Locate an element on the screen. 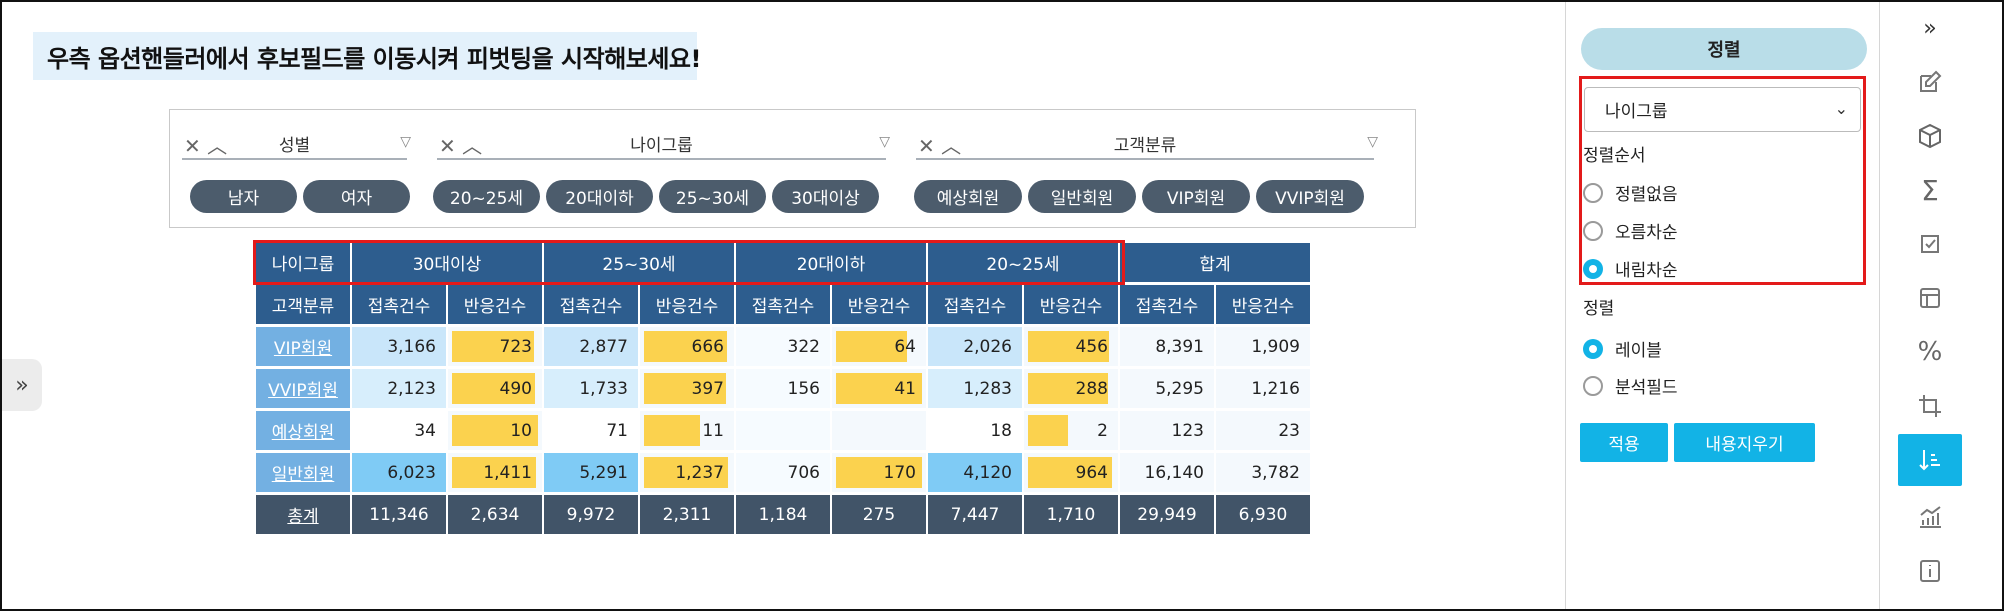  data-cell: 16,140 is located at coordinates (1167, 472).